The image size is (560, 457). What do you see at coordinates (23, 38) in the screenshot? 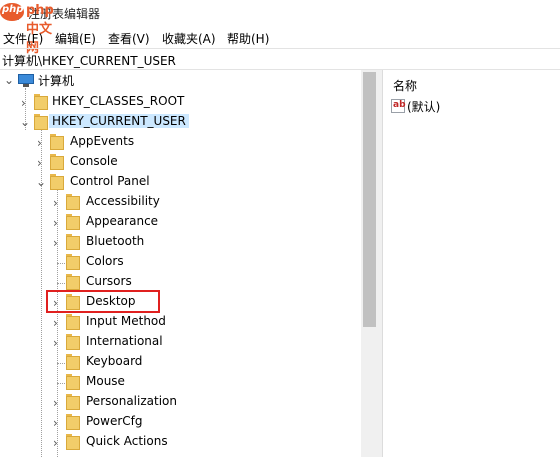
I see `menu-file: 文件(F)` at bounding box center [23, 38].